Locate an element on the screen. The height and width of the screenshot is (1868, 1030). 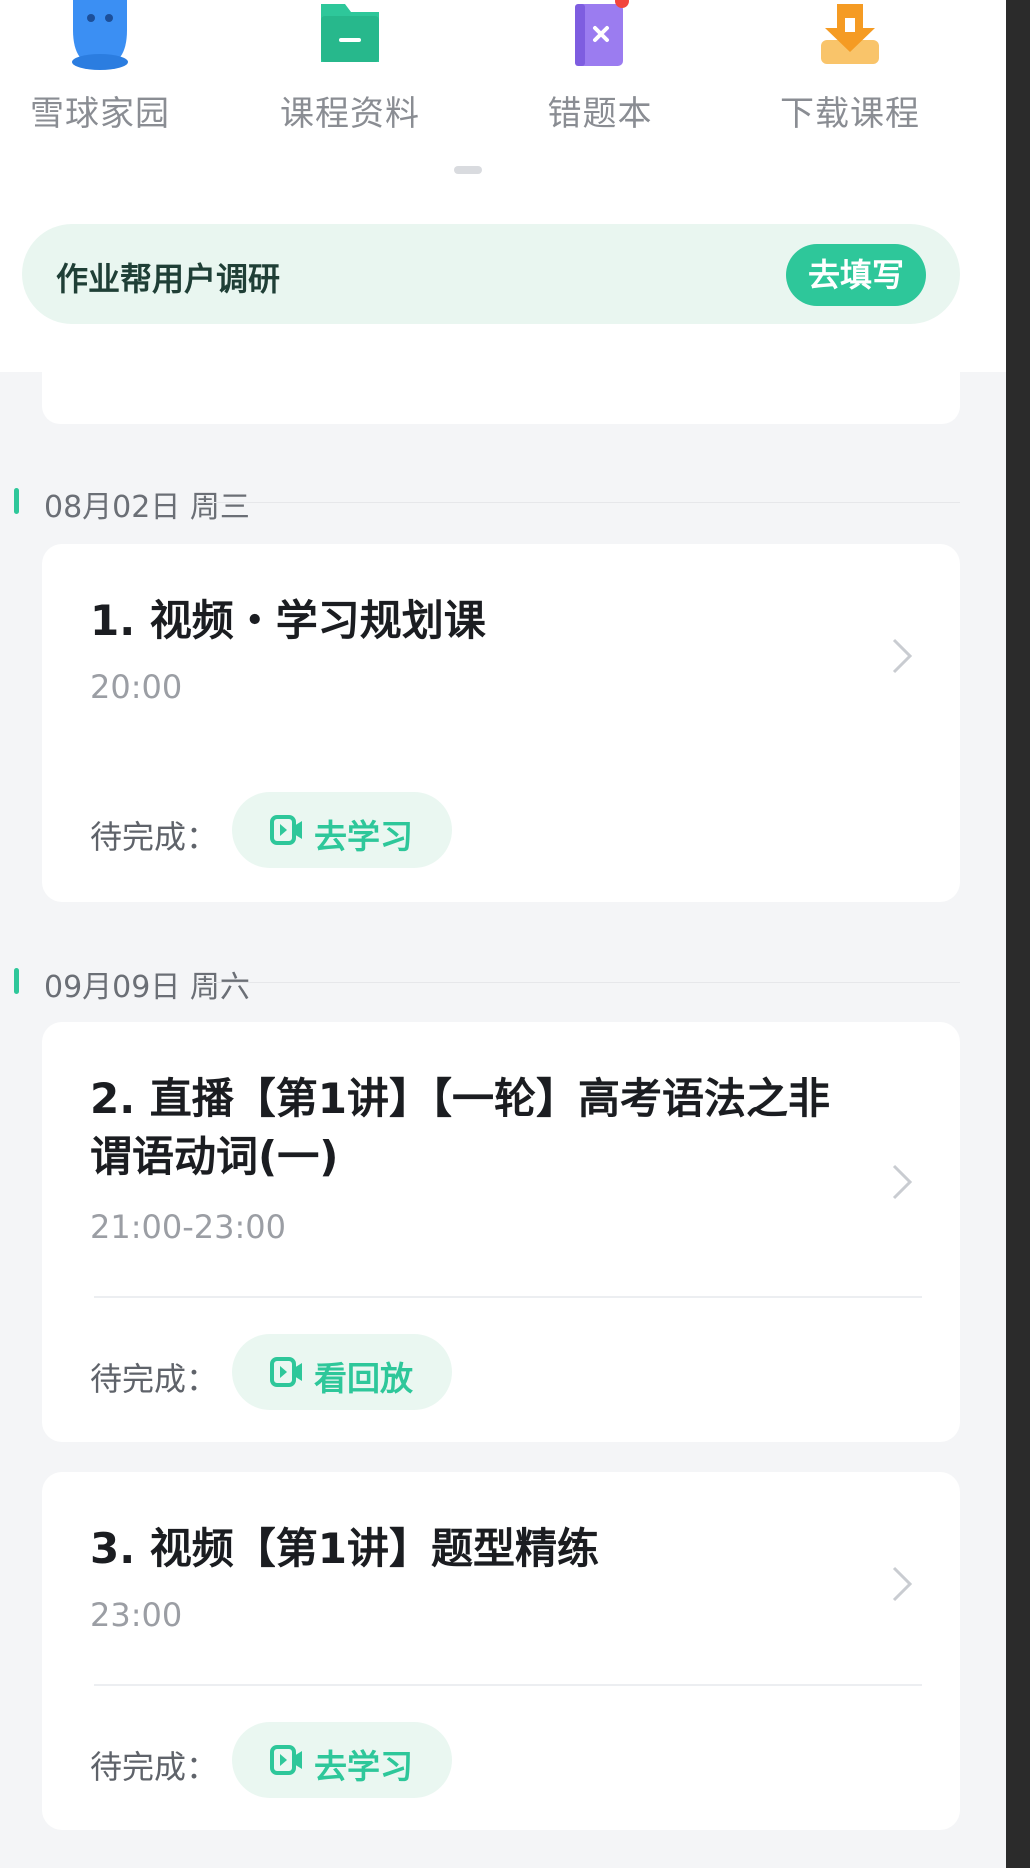
quick-nav: 雪球家园 课程资料 错题本 下载课程 is located at coordinates (503, 70).